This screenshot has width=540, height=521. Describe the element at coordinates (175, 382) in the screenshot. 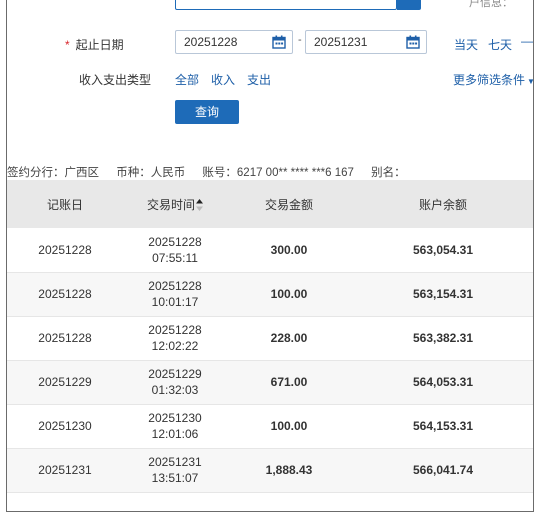

I see `transaction-time-cell: 20251229 01:32:03` at that location.